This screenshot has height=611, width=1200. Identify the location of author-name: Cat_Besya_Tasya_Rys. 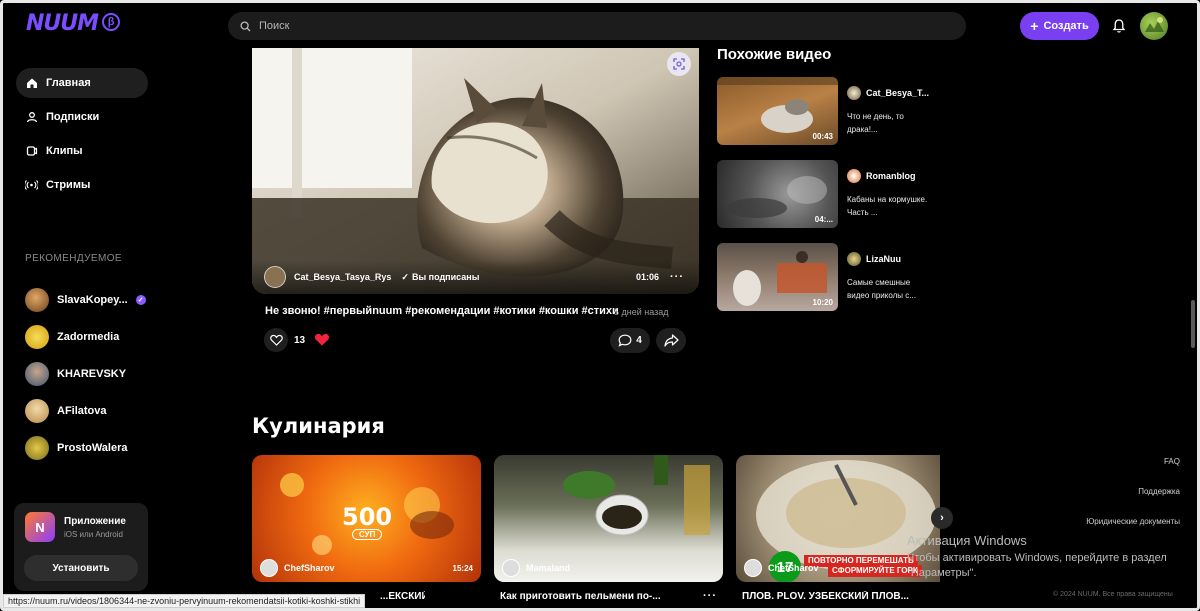
(343, 277).